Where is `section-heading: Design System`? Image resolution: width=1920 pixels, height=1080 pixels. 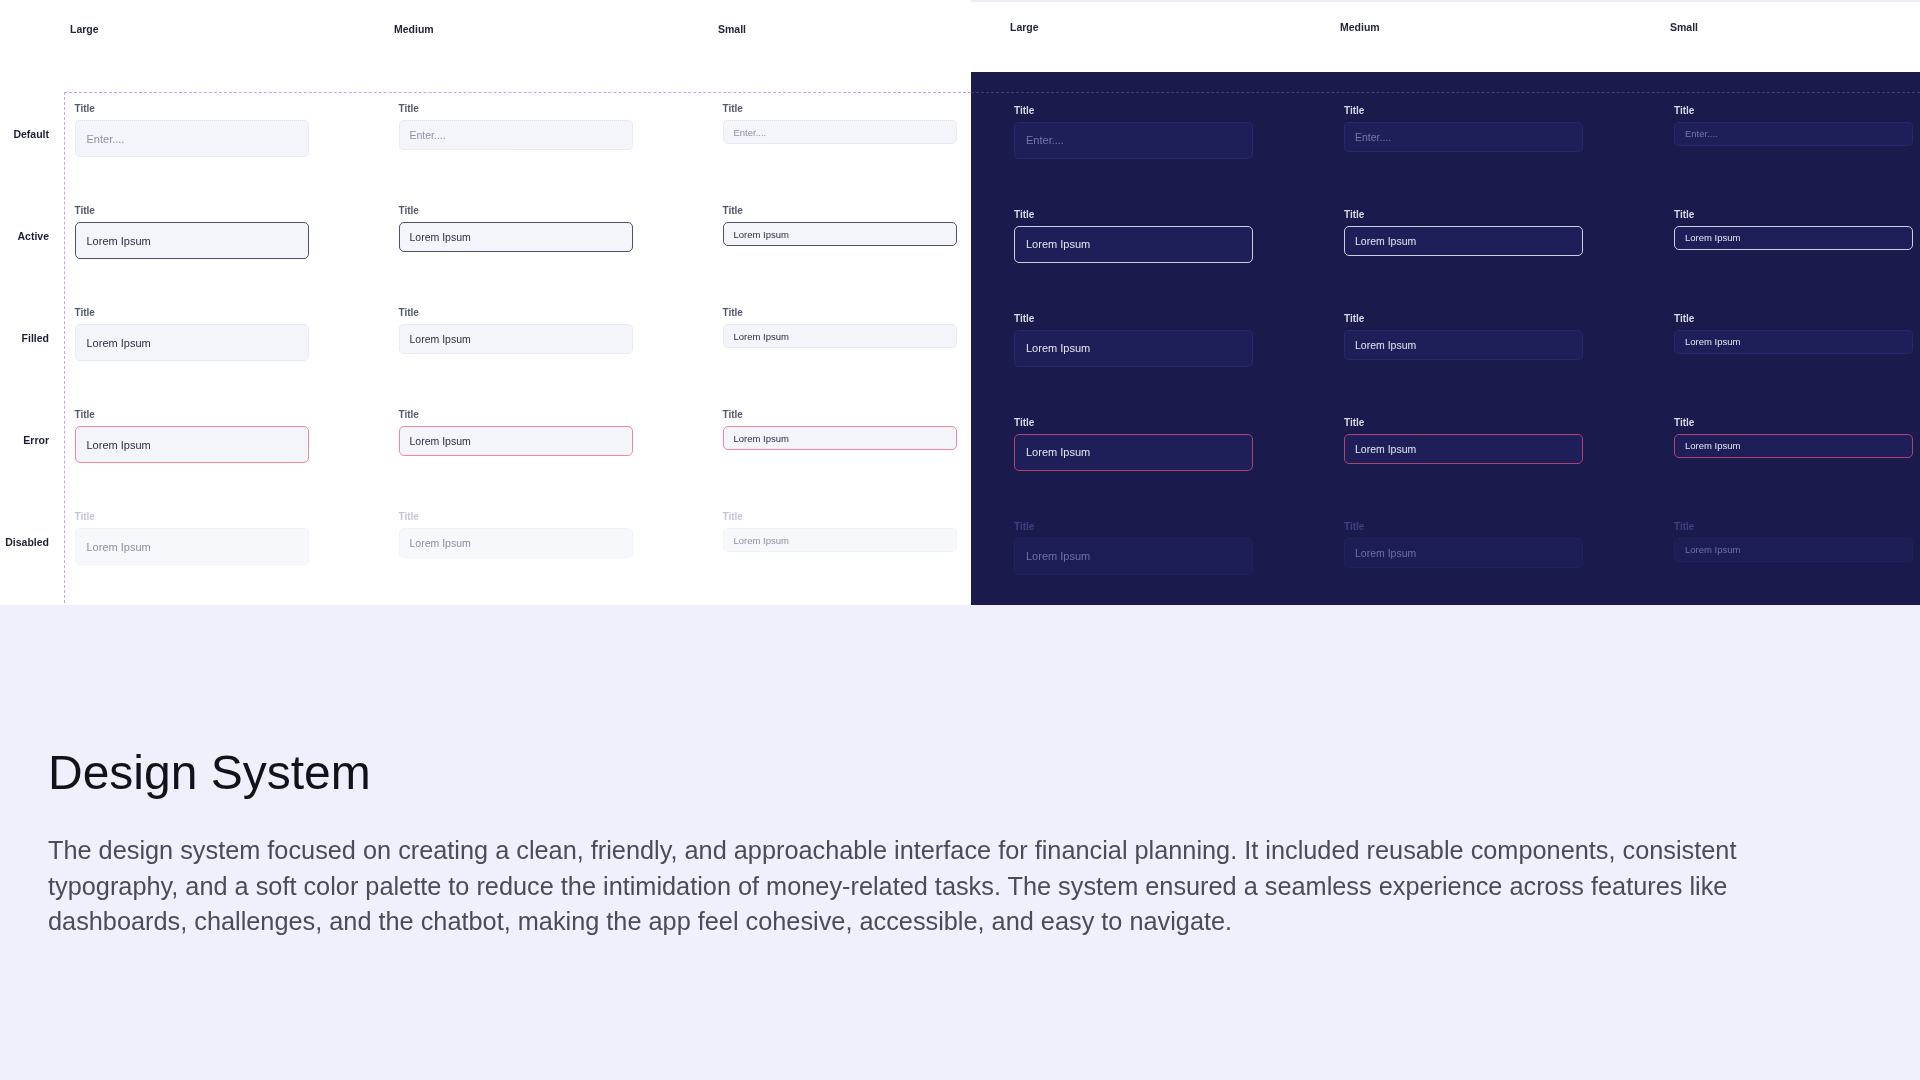
section-heading: Design System is located at coordinates (210, 773).